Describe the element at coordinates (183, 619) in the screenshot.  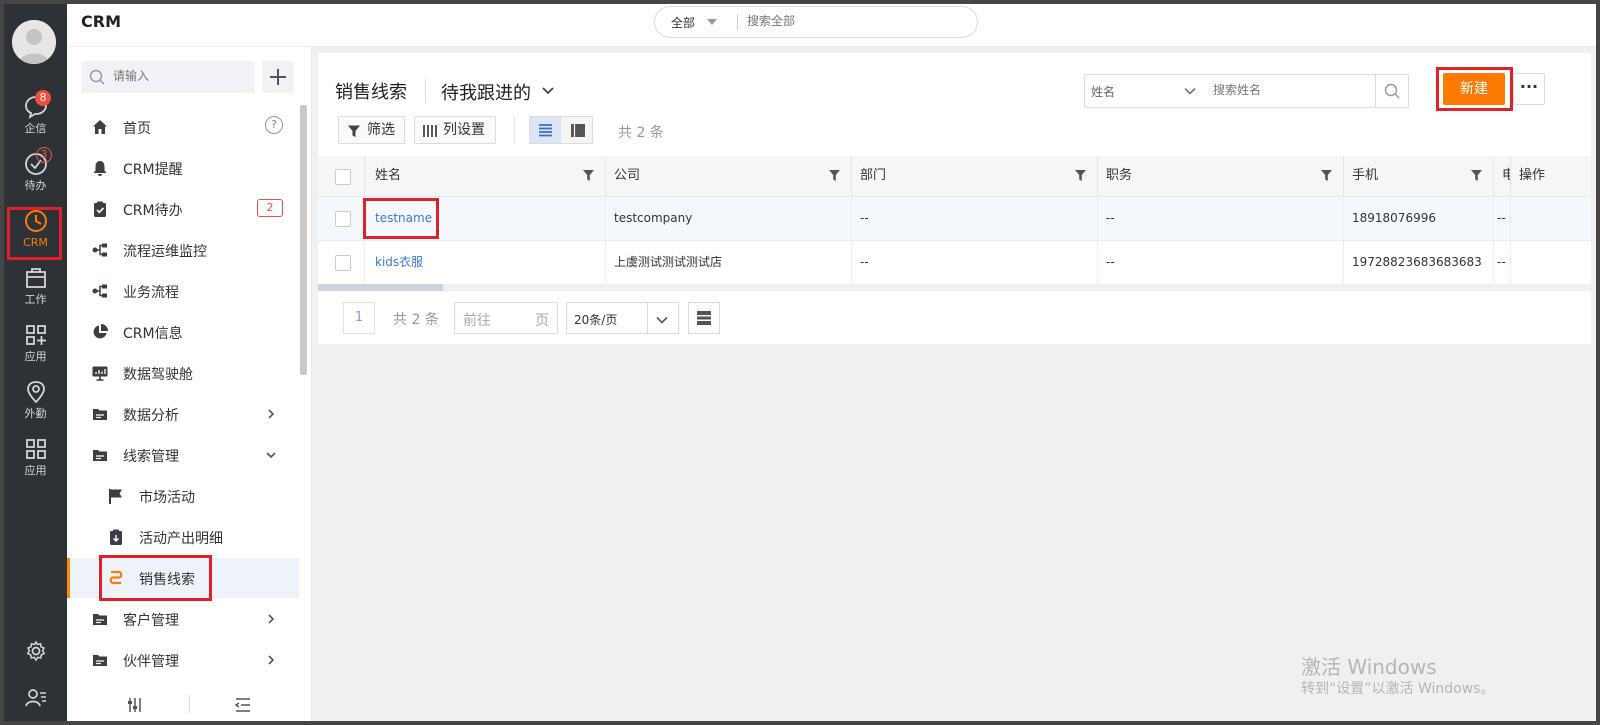
I see `sidebar-item-customer-management: 客户管理` at that location.